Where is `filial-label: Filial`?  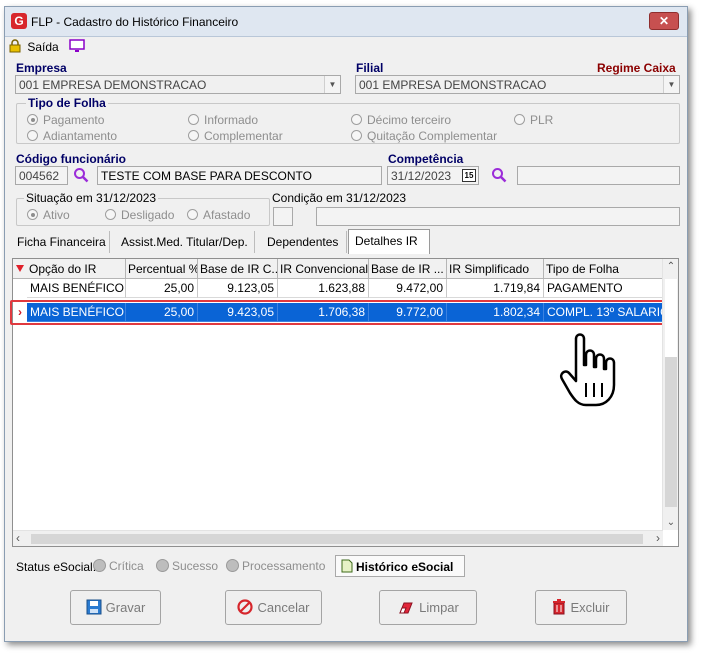 filial-label: Filial is located at coordinates (370, 68).